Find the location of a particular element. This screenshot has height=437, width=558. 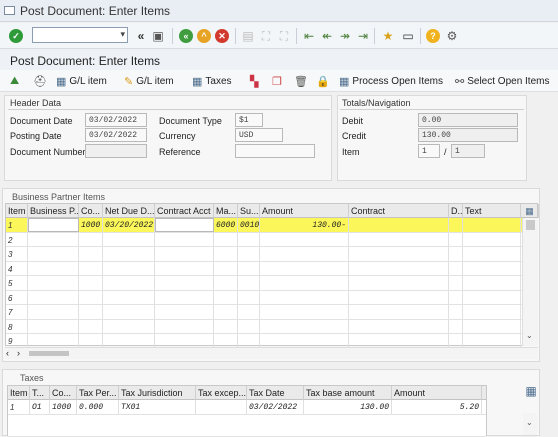

debit-label: Debit is located at coordinates (353, 121).